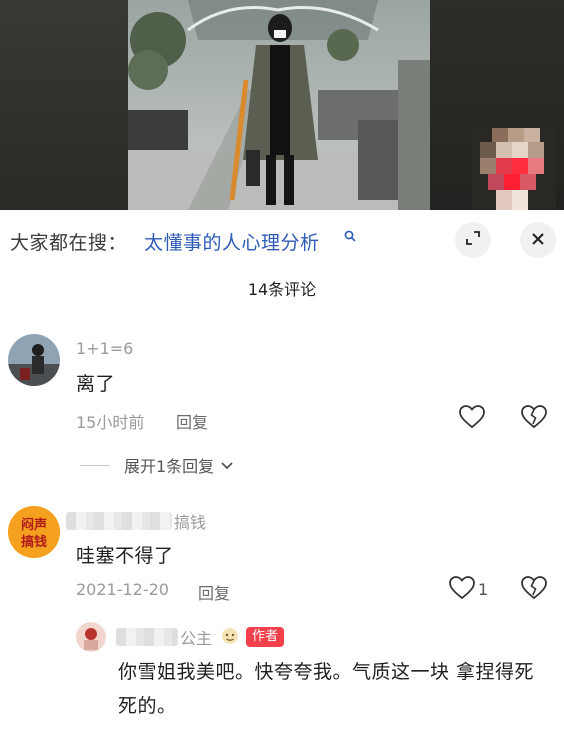 This screenshot has height=732, width=564. What do you see at coordinates (169, 466) in the screenshot?
I see `expand-replies-label: 展开1条回复` at bounding box center [169, 466].